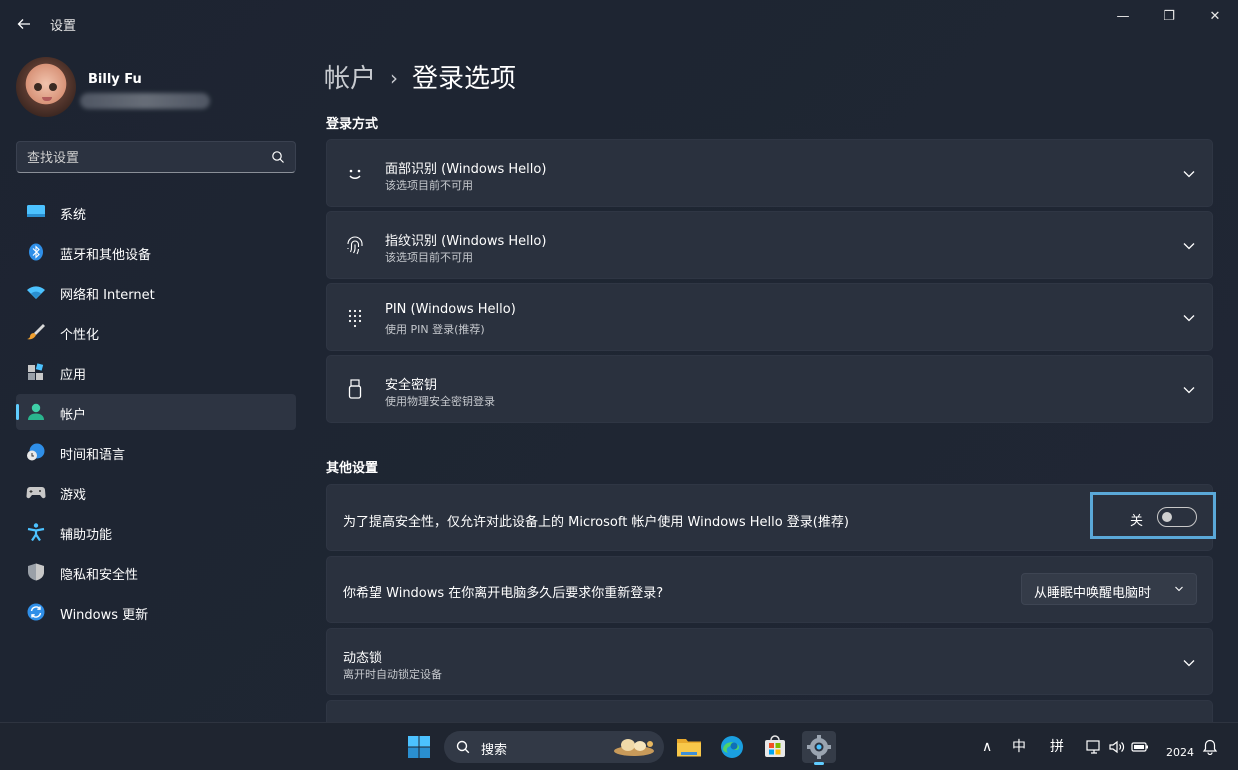 This screenshot has height=770, width=1238. Describe the element at coordinates (769, 389) in the screenshot. I see `security-key-card: 安全密钥 使用物理安全密钥登录` at that location.